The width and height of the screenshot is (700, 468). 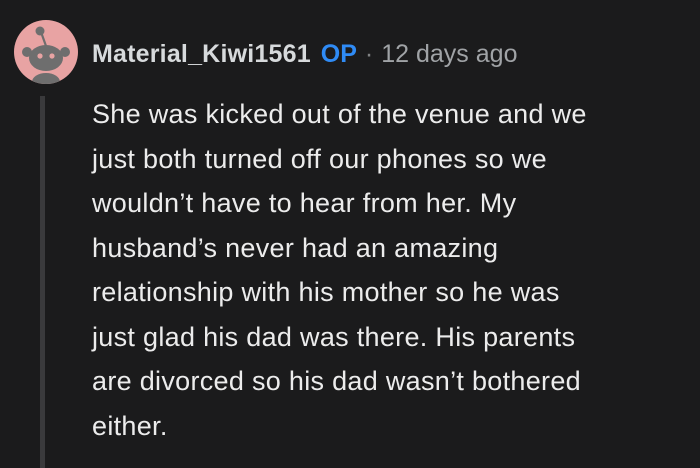 What do you see at coordinates (46, 52) in the screenshot?
I see `reddit-snoo-avatar-icon` at bounding box center [46, 52].